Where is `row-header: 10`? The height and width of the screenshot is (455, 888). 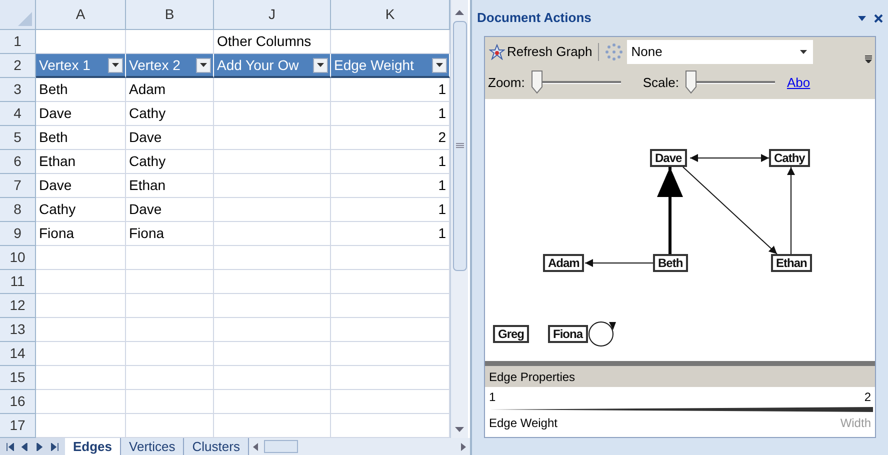 row-header: 10 is located at coordinates (18, 258).